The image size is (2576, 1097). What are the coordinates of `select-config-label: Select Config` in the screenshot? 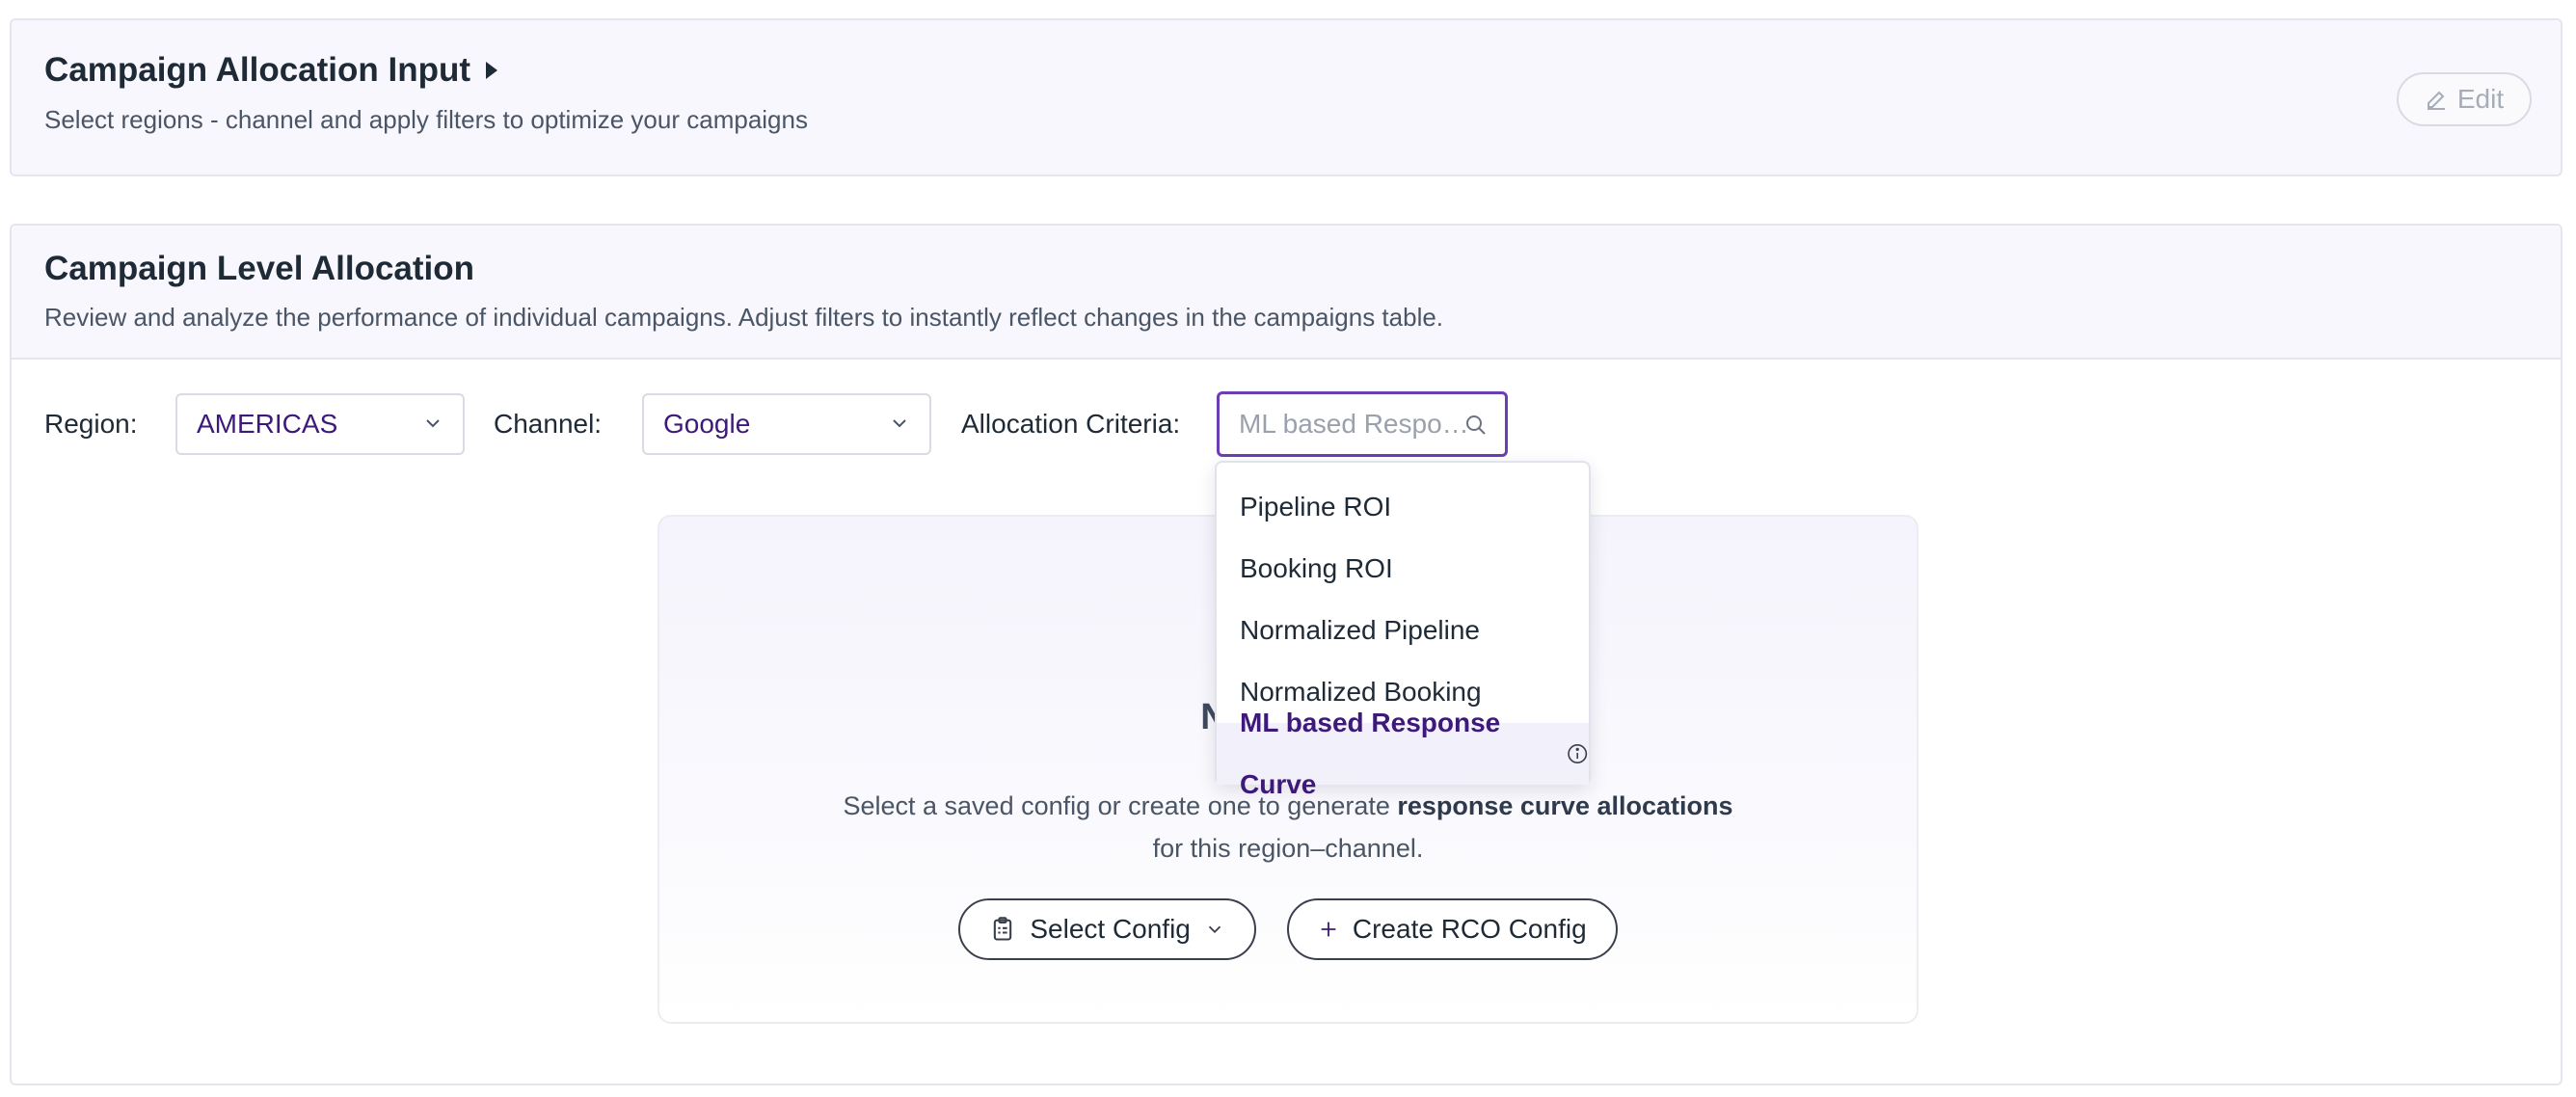 It's located at (1111, 929).